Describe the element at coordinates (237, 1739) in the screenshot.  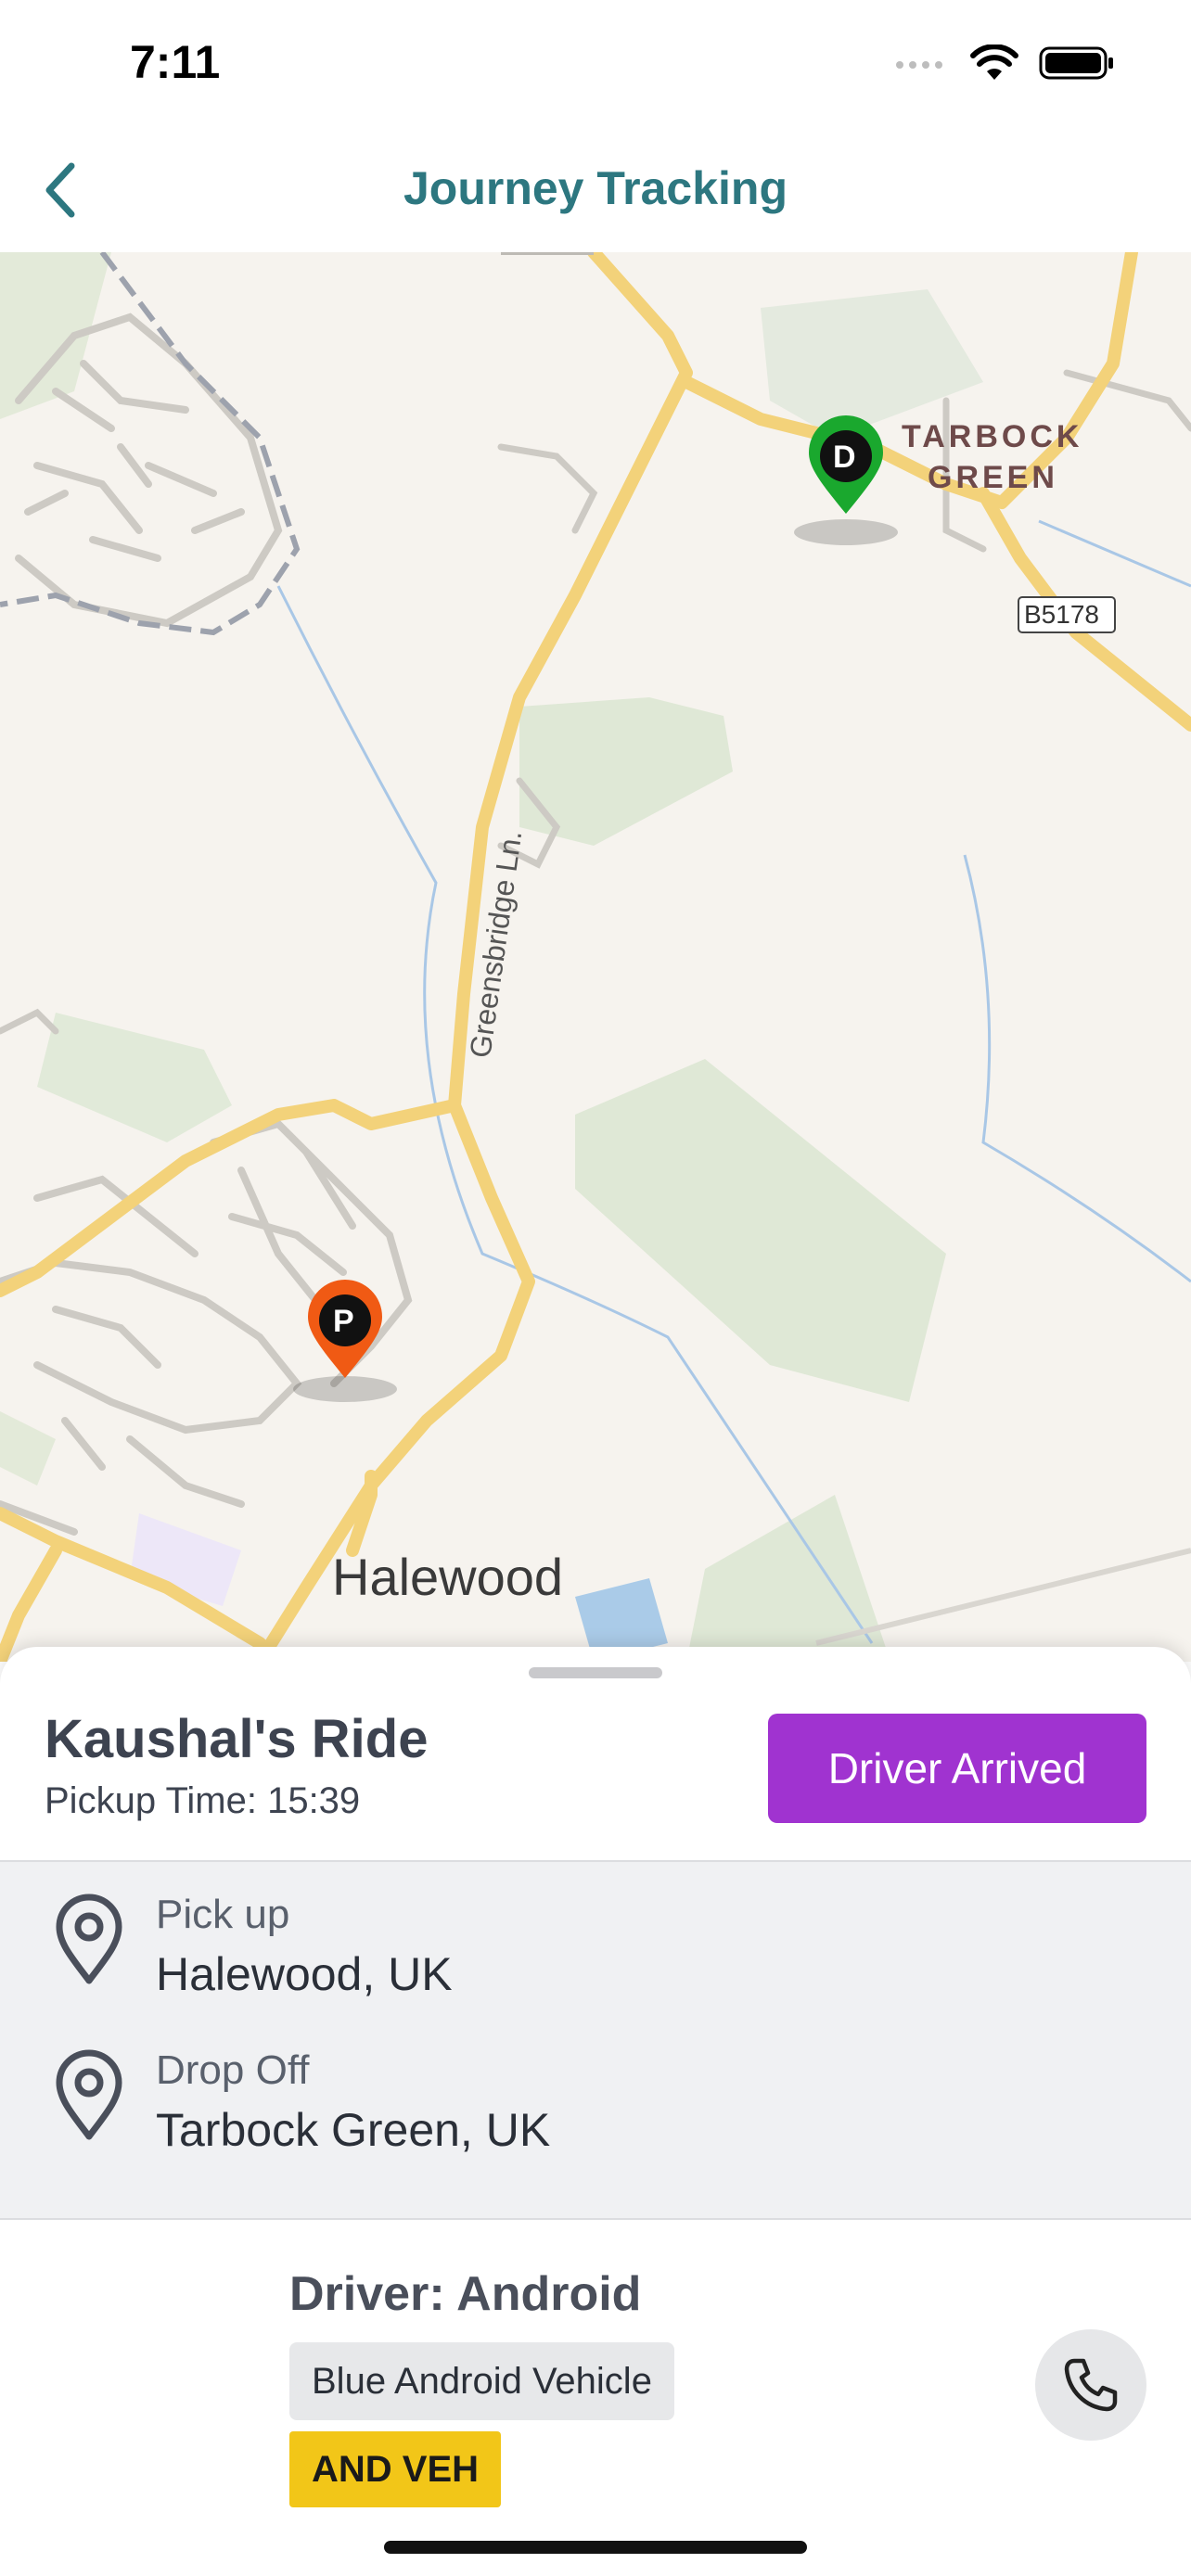
I see `ride-title: Kaushal's Ride` at that location.